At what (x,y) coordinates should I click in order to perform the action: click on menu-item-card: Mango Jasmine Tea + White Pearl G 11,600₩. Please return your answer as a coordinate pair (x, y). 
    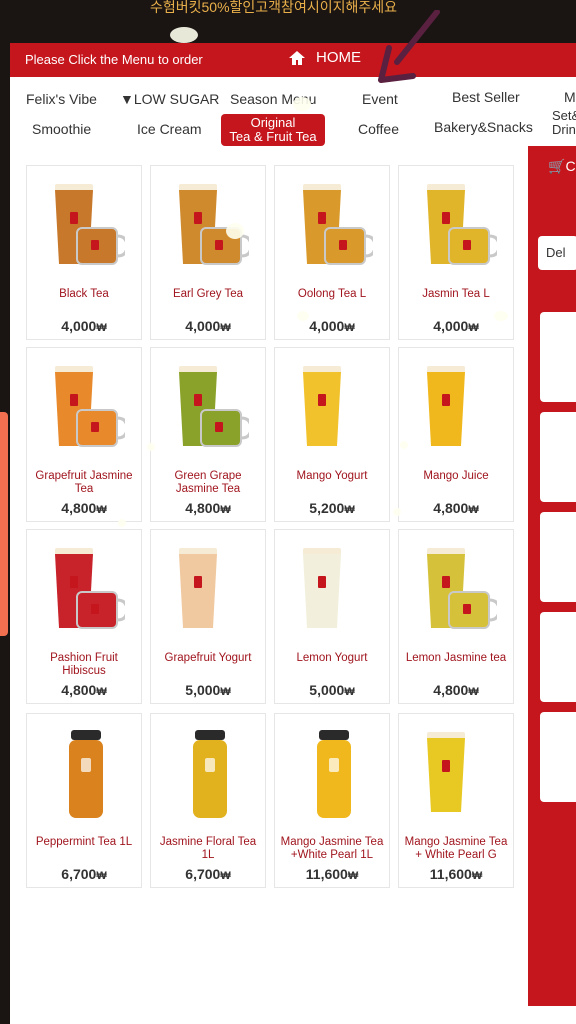
    Looking at the image, I should click on (456, 800).